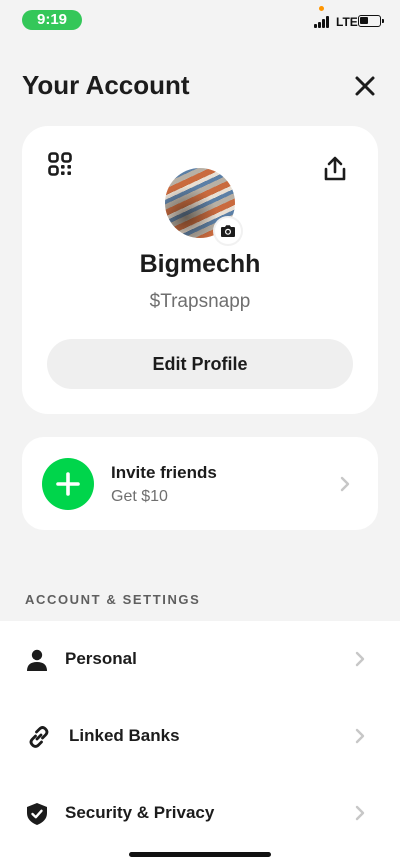 The width and height of the screenshot is (400, 866). What do you see at coordinates (139, 496) in the screenshot?
I see `invite-subtitle: Get $10` at bounding box center [139, 496].